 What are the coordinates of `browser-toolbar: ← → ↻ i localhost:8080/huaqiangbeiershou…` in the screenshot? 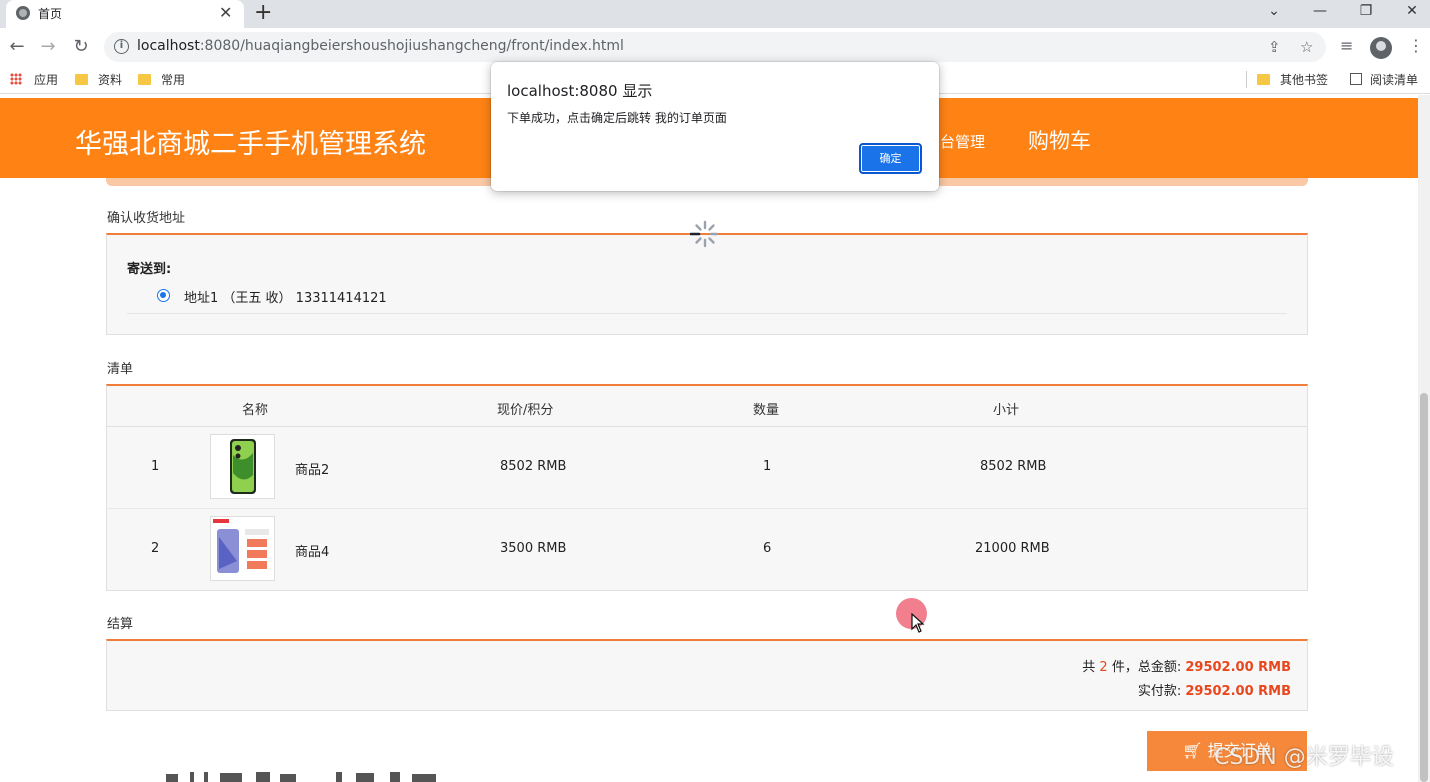 It's located at (715, 47).